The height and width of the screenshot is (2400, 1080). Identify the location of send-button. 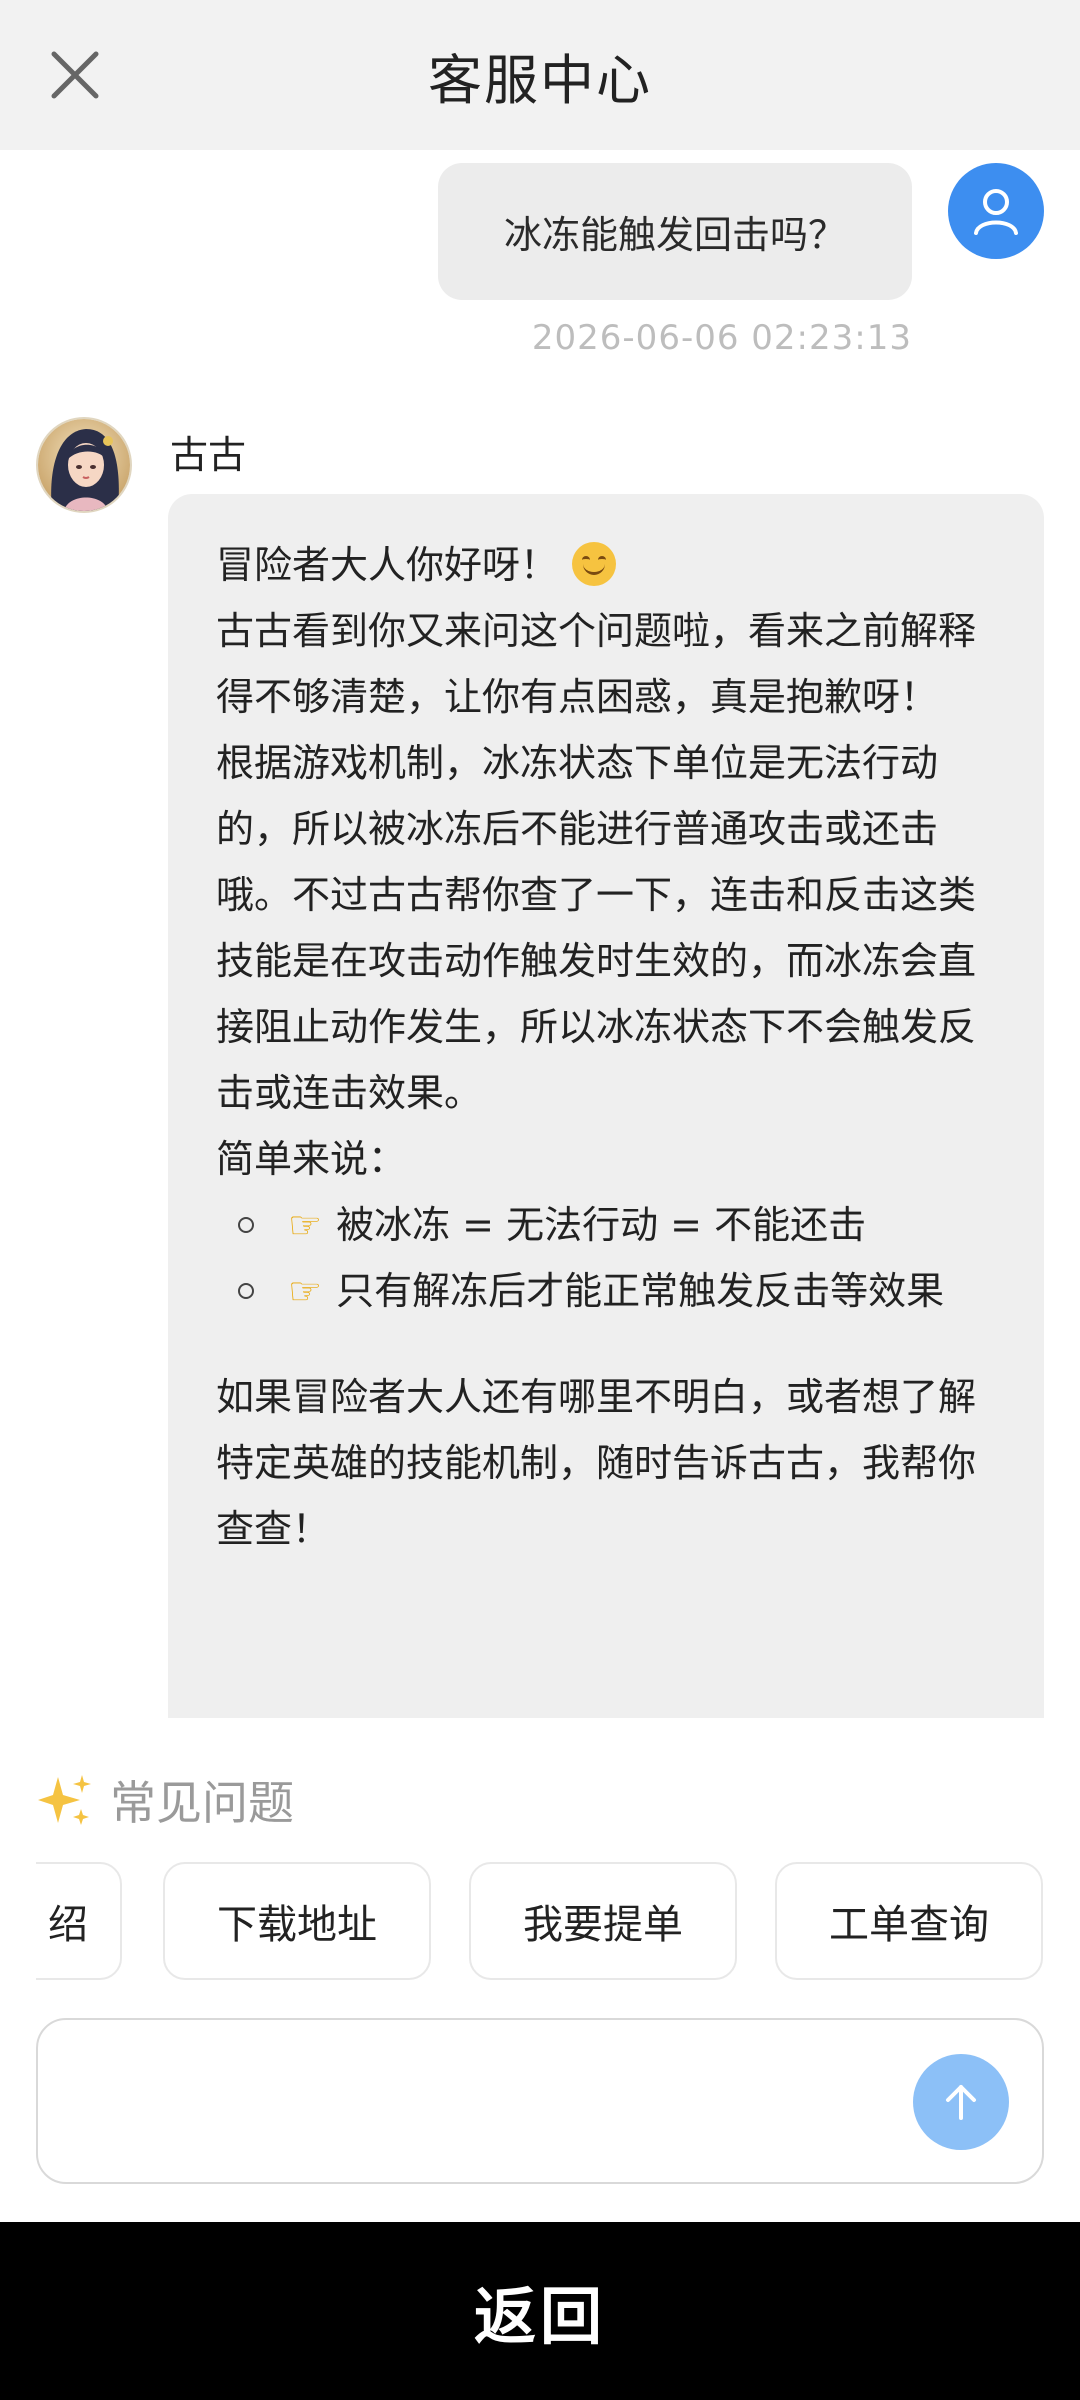
(961, 2102).